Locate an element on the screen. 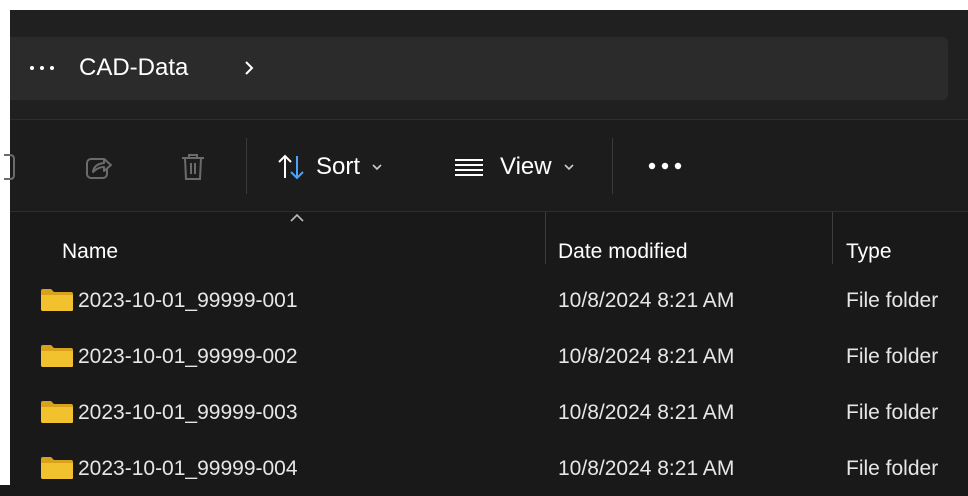 This screenshot has width=968, height=496. file-name: 2023-10-01_99999-002 is located at coordinates (188, 356).